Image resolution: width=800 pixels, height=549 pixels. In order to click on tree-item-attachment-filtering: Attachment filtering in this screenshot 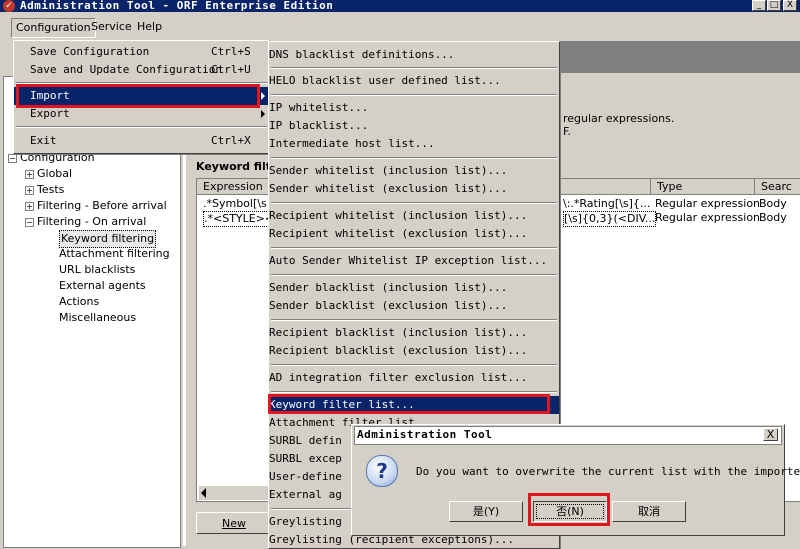, I will do `click(114, 254)`.